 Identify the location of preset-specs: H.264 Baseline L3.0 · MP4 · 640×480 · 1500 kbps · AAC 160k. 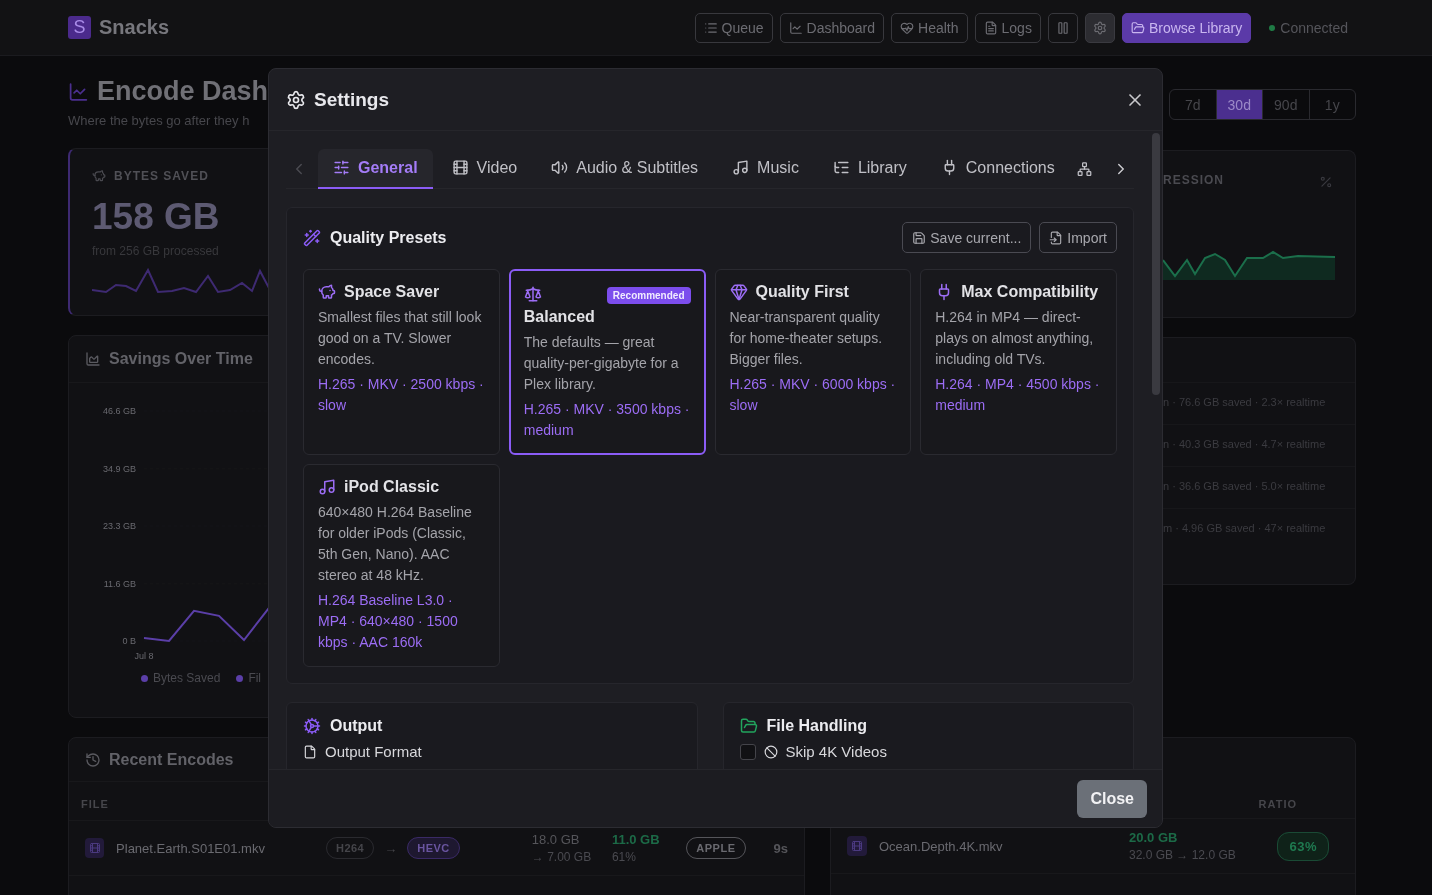
(388, 621).